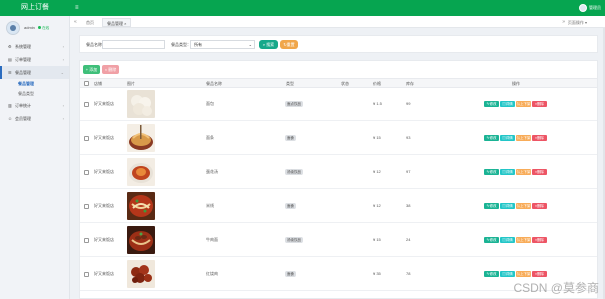 The image size is (605, 299). I want to click on column-actions: 操作, so click(516, 83).